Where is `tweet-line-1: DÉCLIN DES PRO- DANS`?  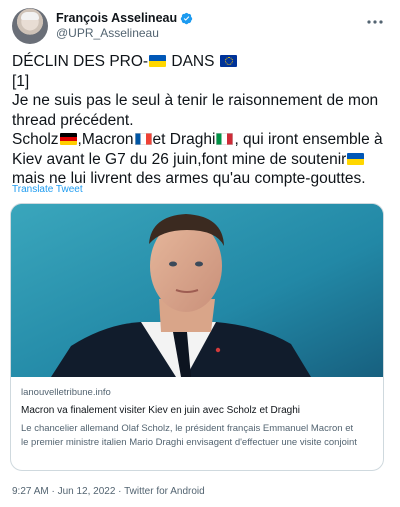
tweet-line-1: DÉCLIN DES PRO- DANS is located at coordinates (200, 62).